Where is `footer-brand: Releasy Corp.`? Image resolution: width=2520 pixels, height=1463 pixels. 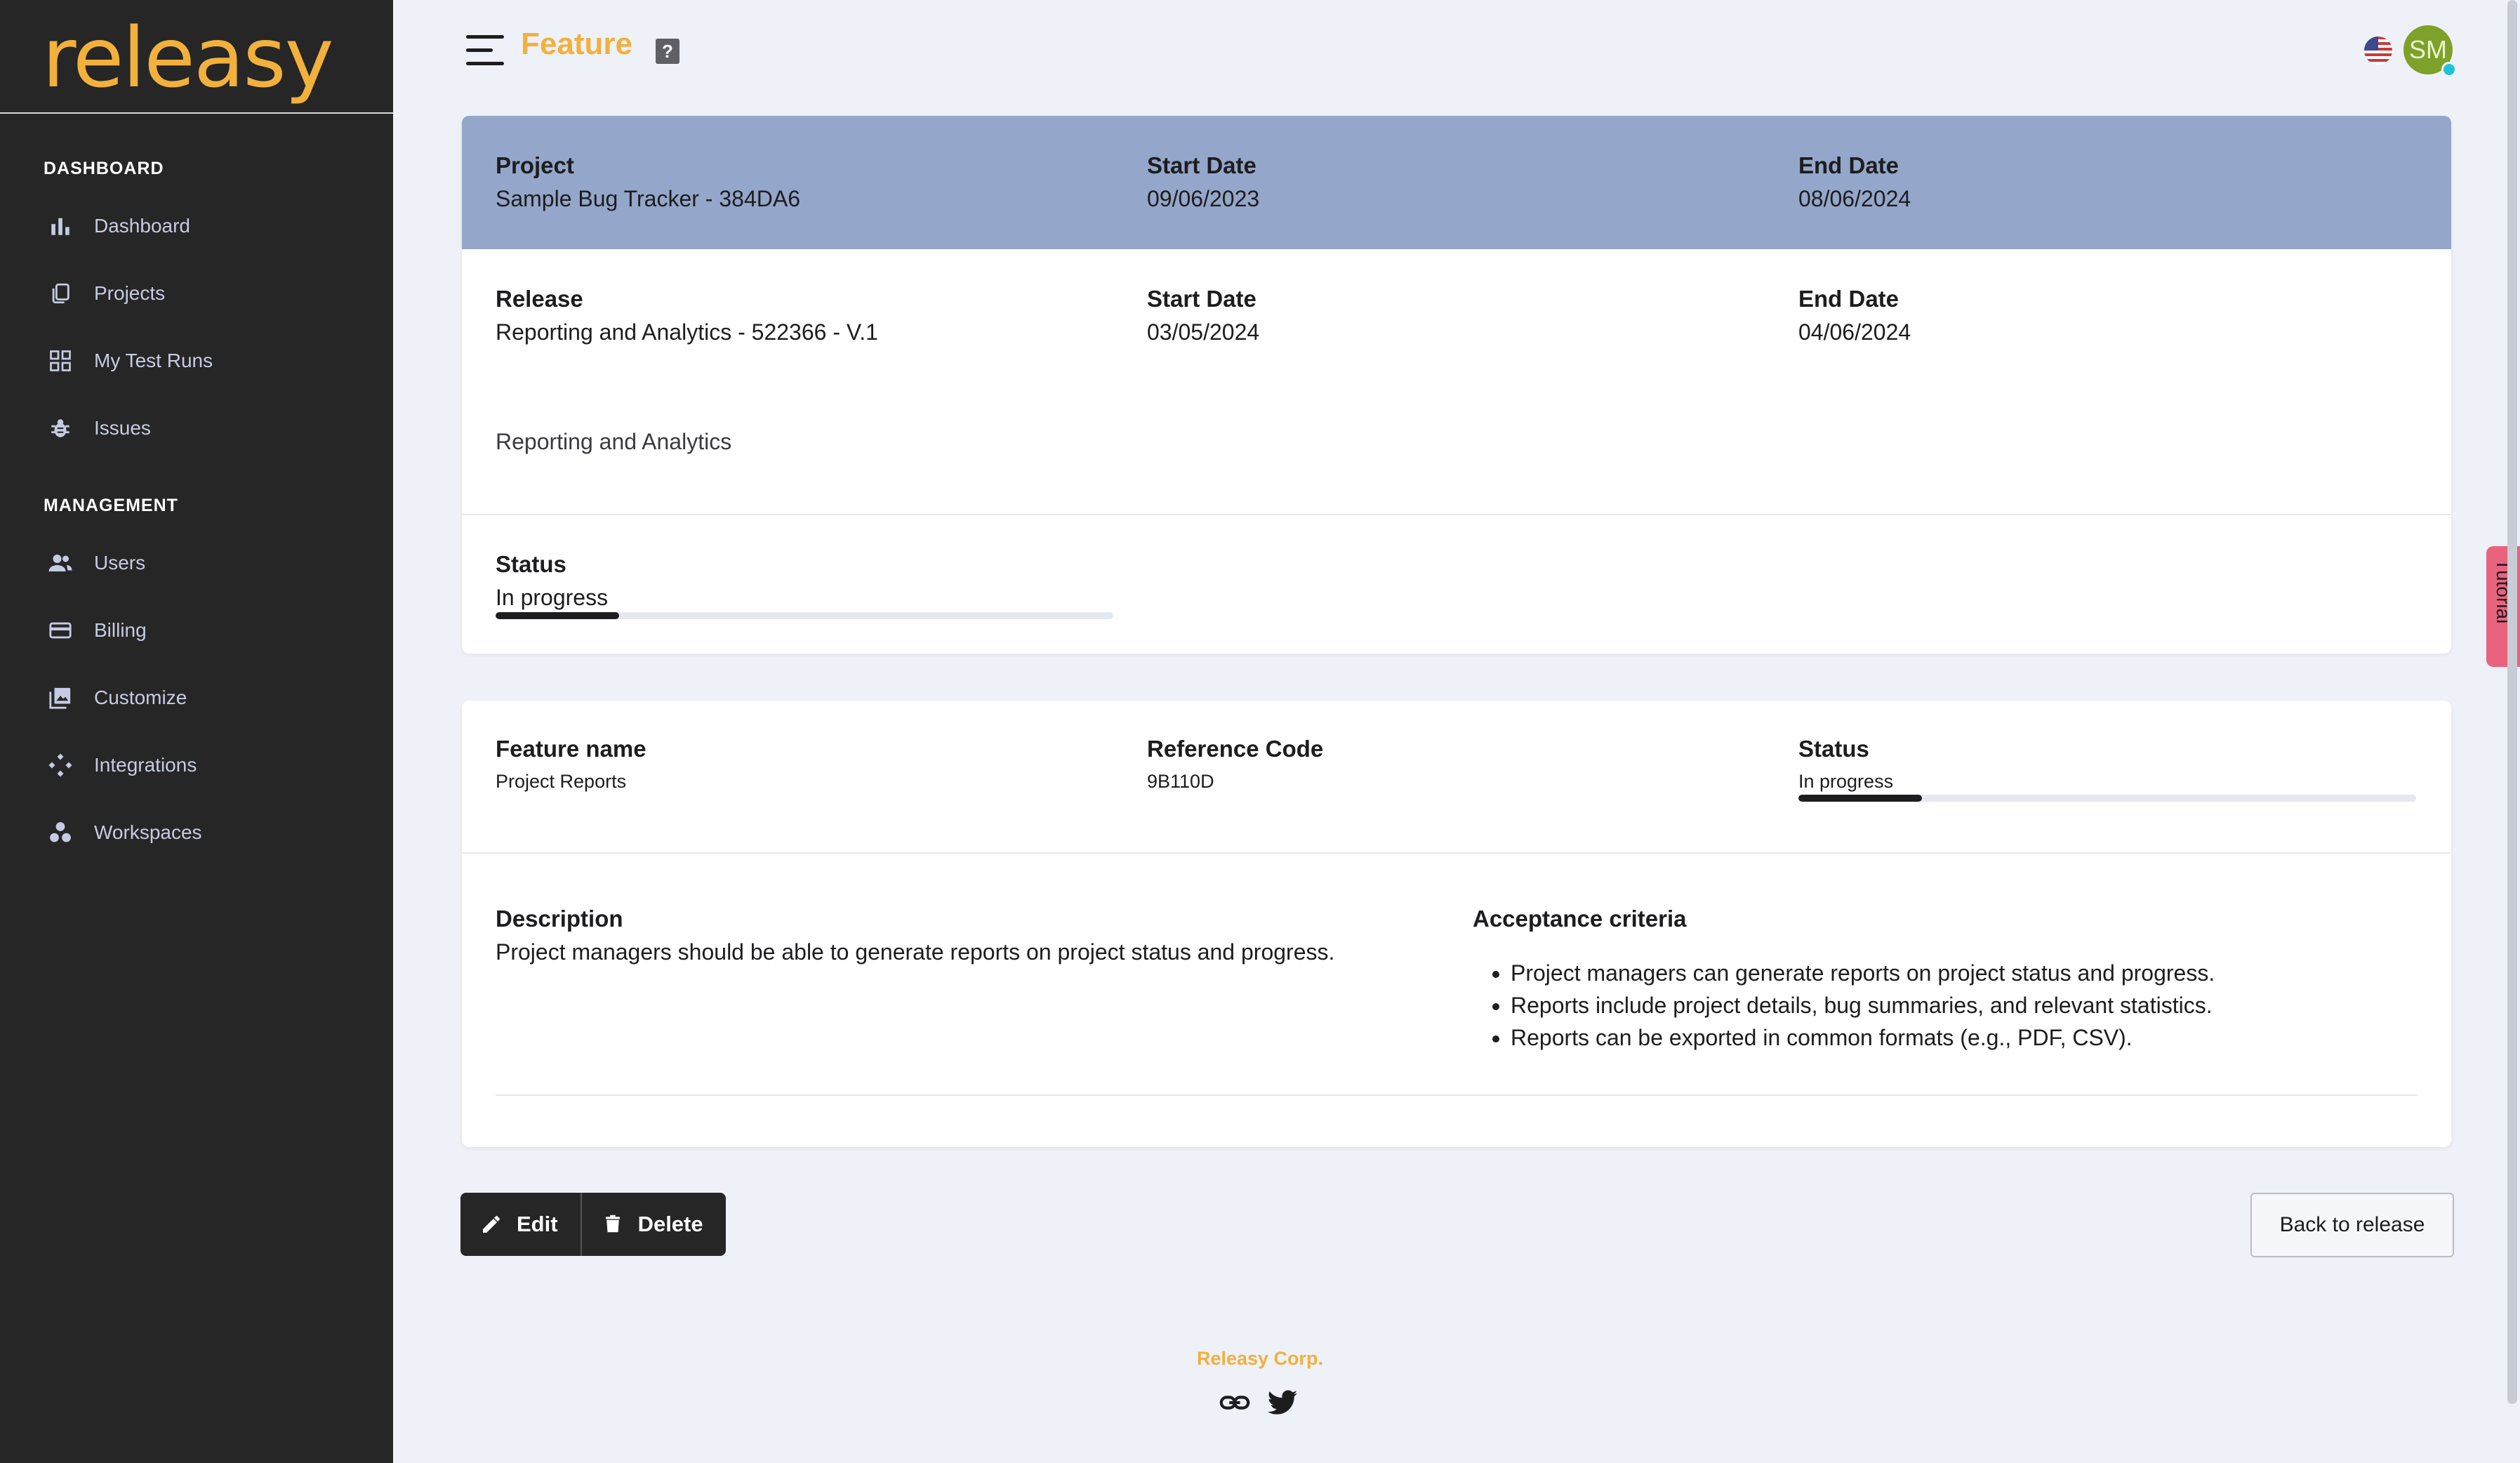 footer-brand: Releasy Corp. is located at coordinates (1260, 1358).